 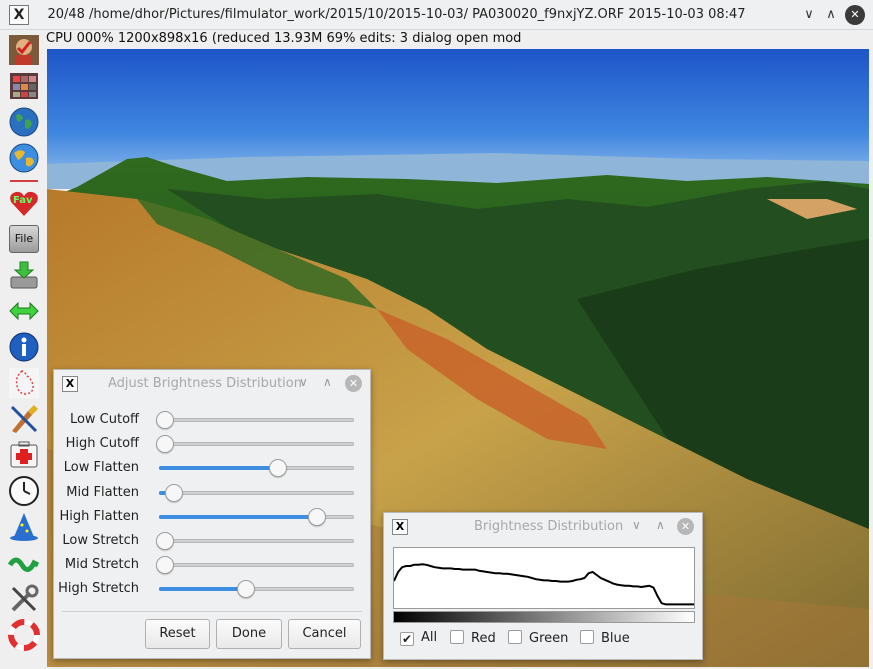 I want to click on slider-row: High Flatten, so click(x=213, y=517).